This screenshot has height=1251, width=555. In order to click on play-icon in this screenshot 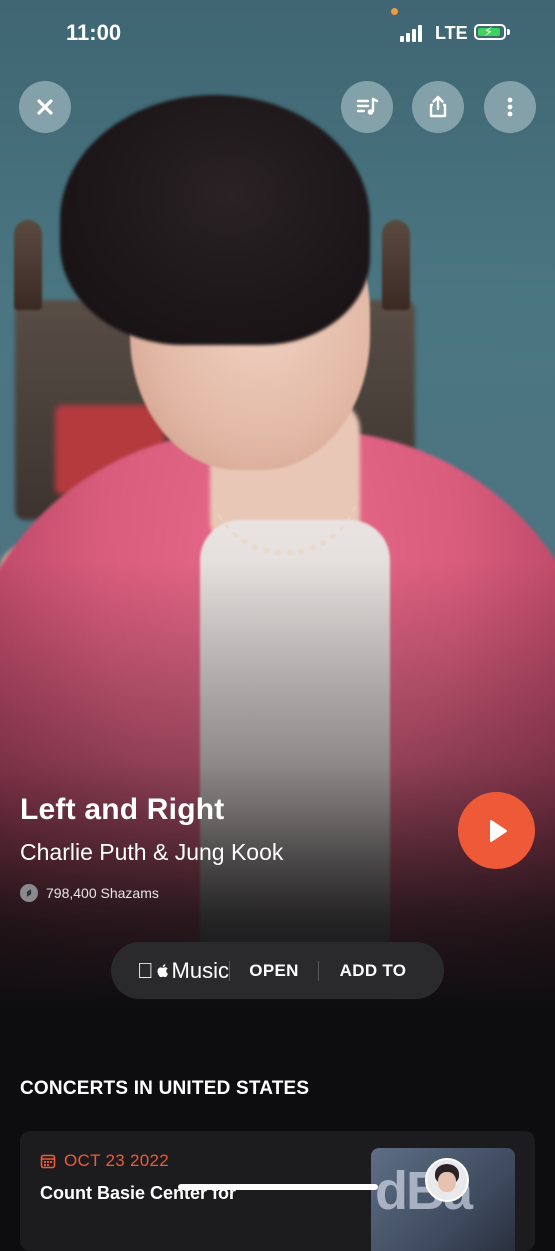, I will do `click(498, 830)`.